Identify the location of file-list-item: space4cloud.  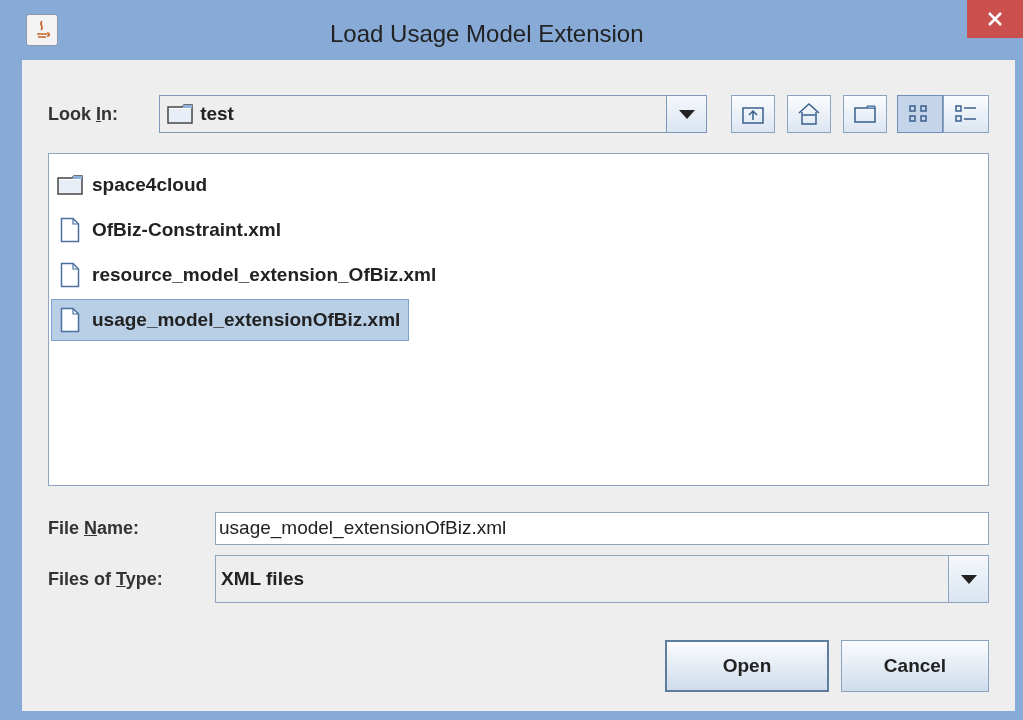
(134, 185).